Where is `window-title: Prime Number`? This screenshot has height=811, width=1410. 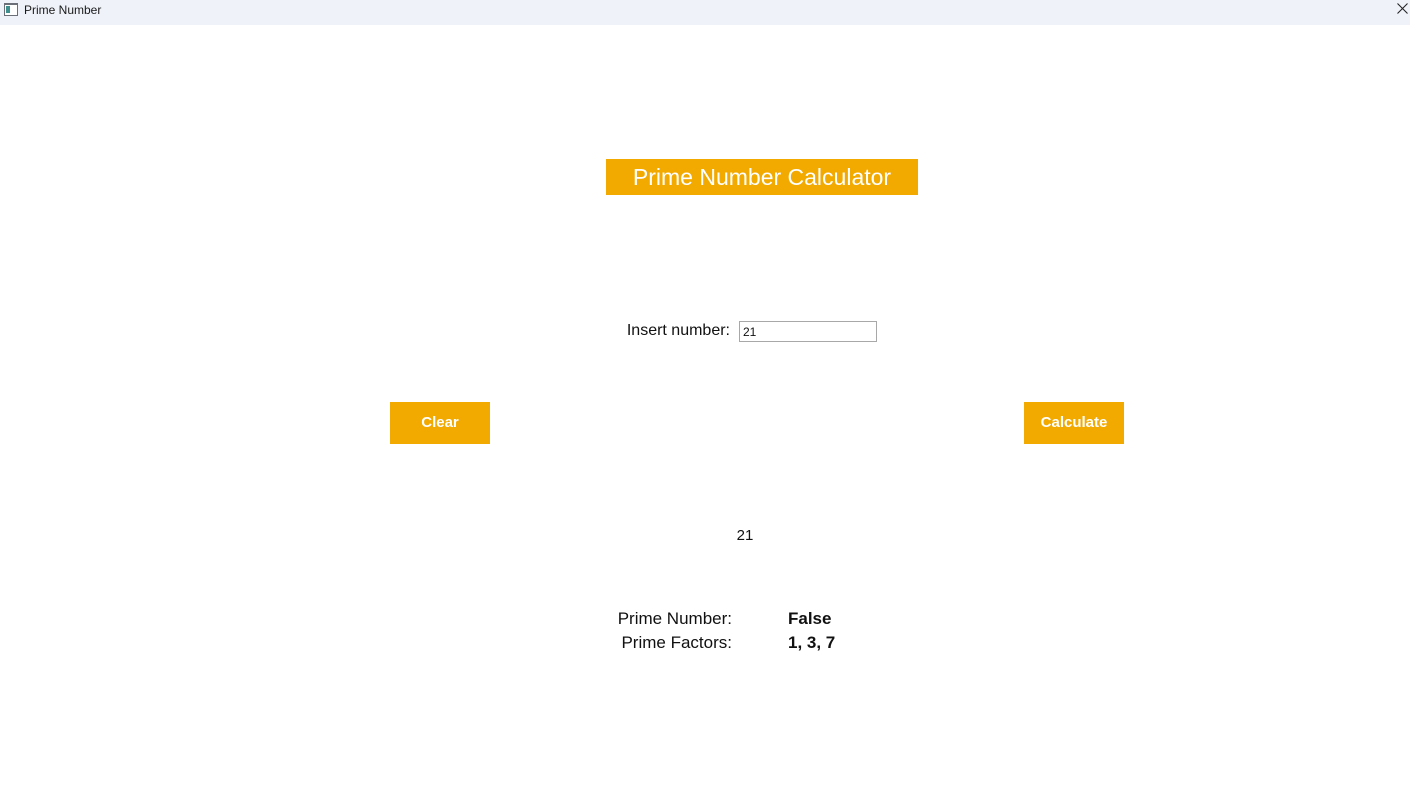
window-title: Prime Number is located at coordinates (63, 10).